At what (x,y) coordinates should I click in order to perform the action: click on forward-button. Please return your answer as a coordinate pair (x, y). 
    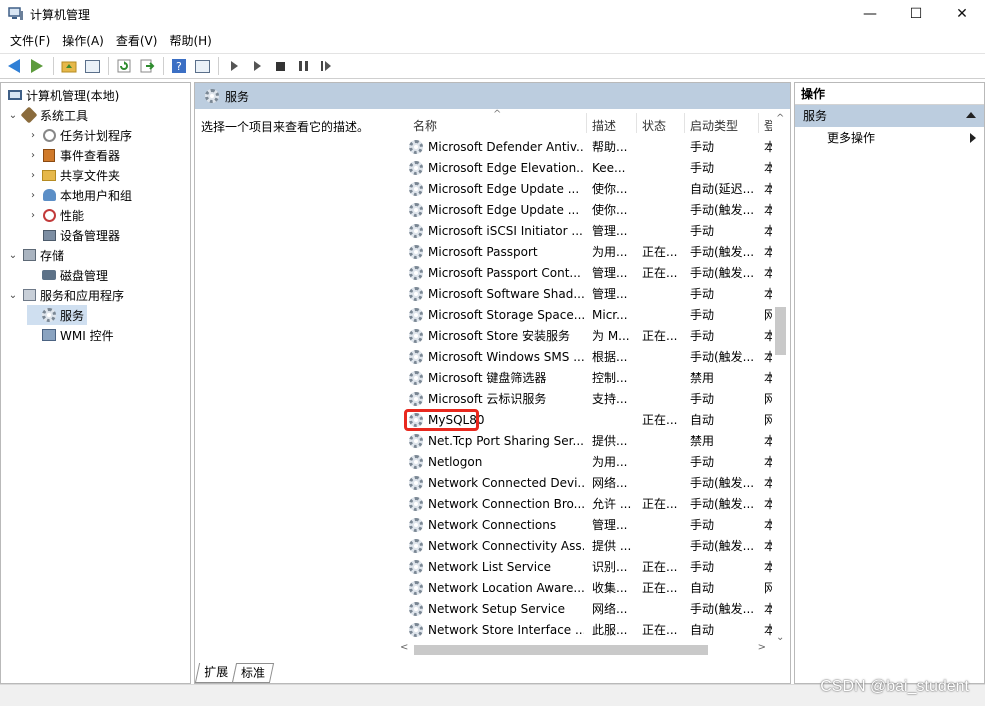
    Looking at the image, I should click on (37, 66).